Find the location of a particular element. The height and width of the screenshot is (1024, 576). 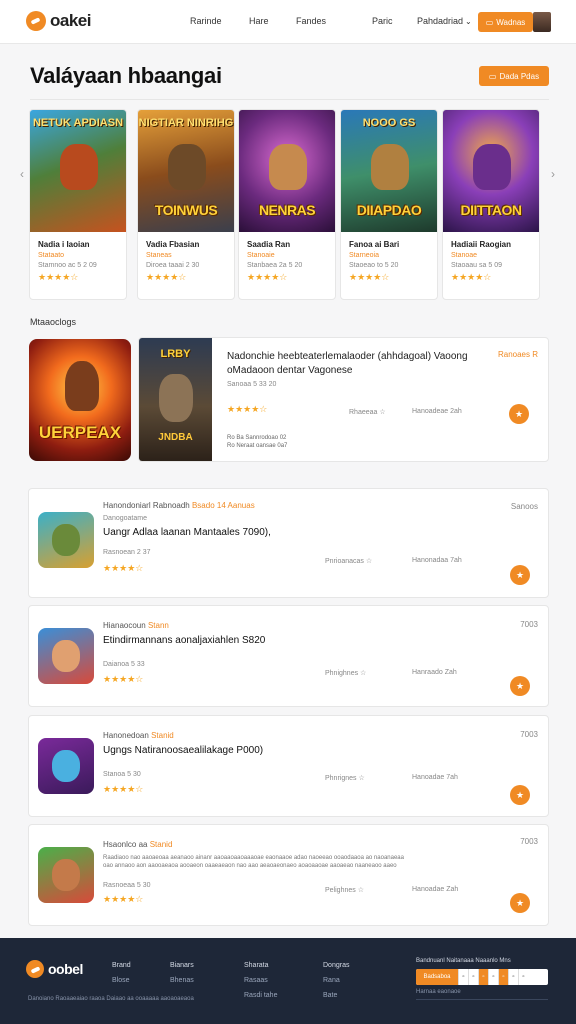

chevron-right-icon: › is located at coordinates (553, 174).